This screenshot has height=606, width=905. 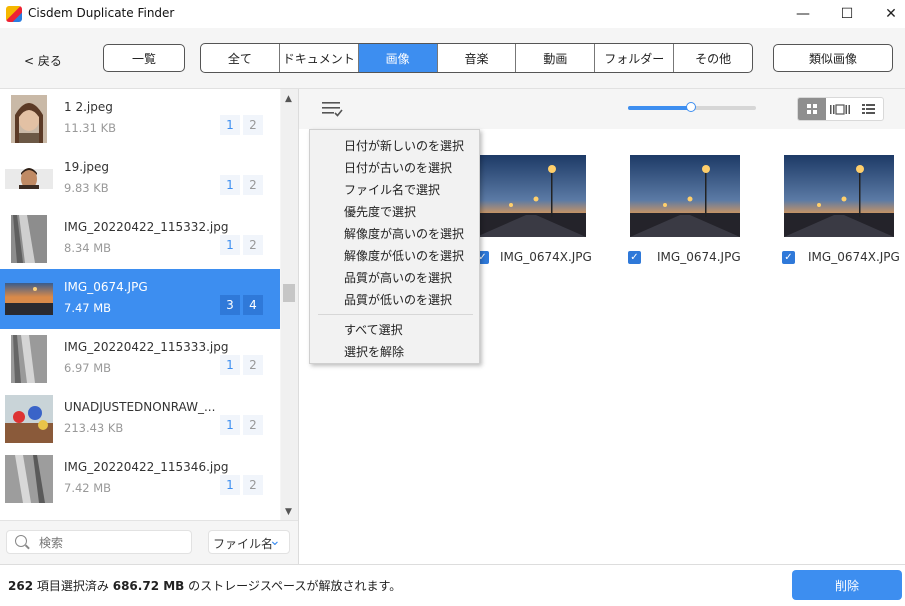 I want to click on list-item: IMG_0674.JPG 7.47 MB 3 4, so click(x=140, y=299).